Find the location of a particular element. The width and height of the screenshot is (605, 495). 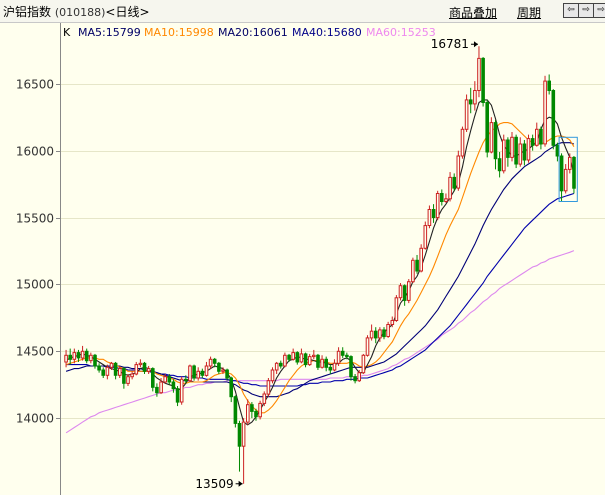

next-arrow-icon: ⇨ is located at coordinates (599, 10).